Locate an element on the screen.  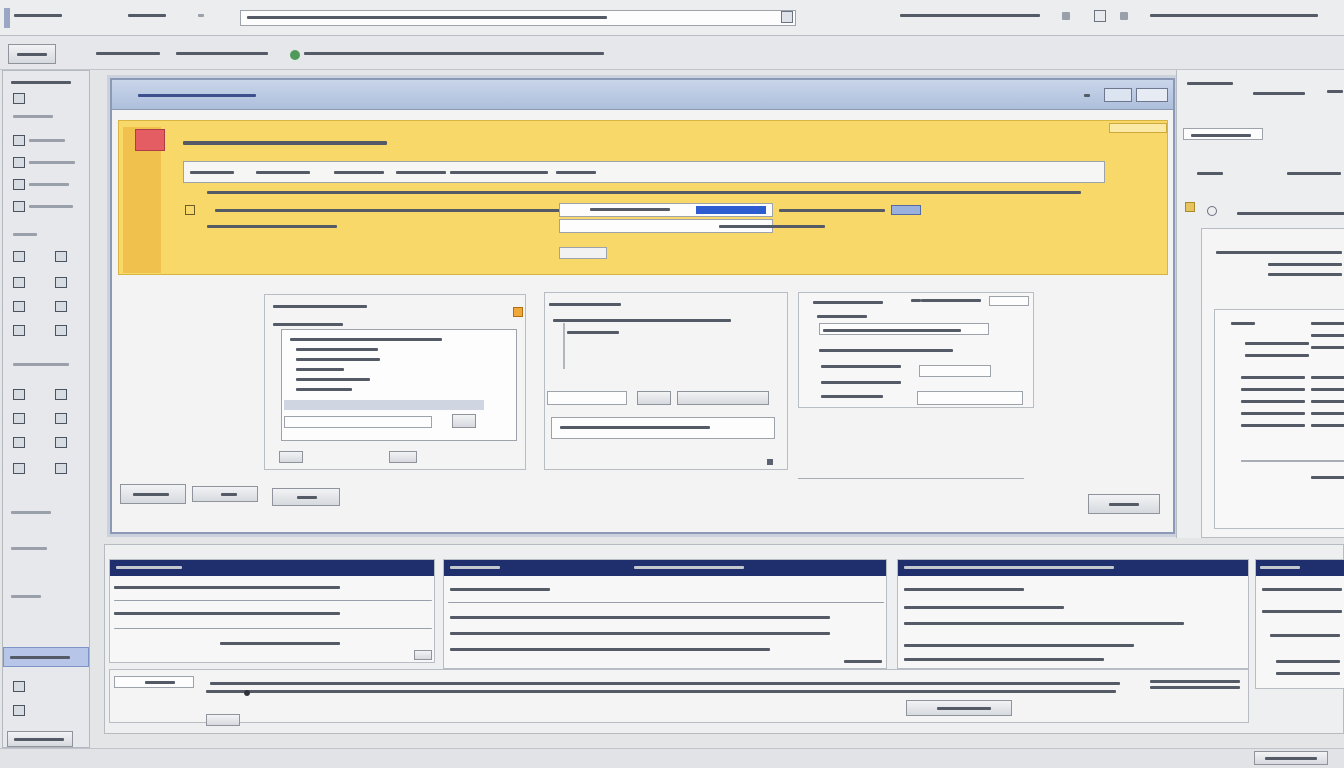
dialog-list is located at coordinates (399, 385).